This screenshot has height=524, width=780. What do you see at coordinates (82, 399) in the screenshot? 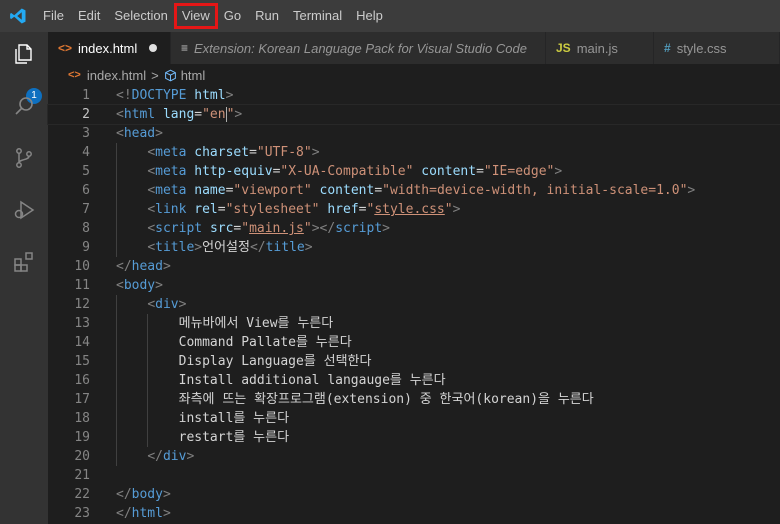
I see `line-number: 17` at bounding box center [82, 399].